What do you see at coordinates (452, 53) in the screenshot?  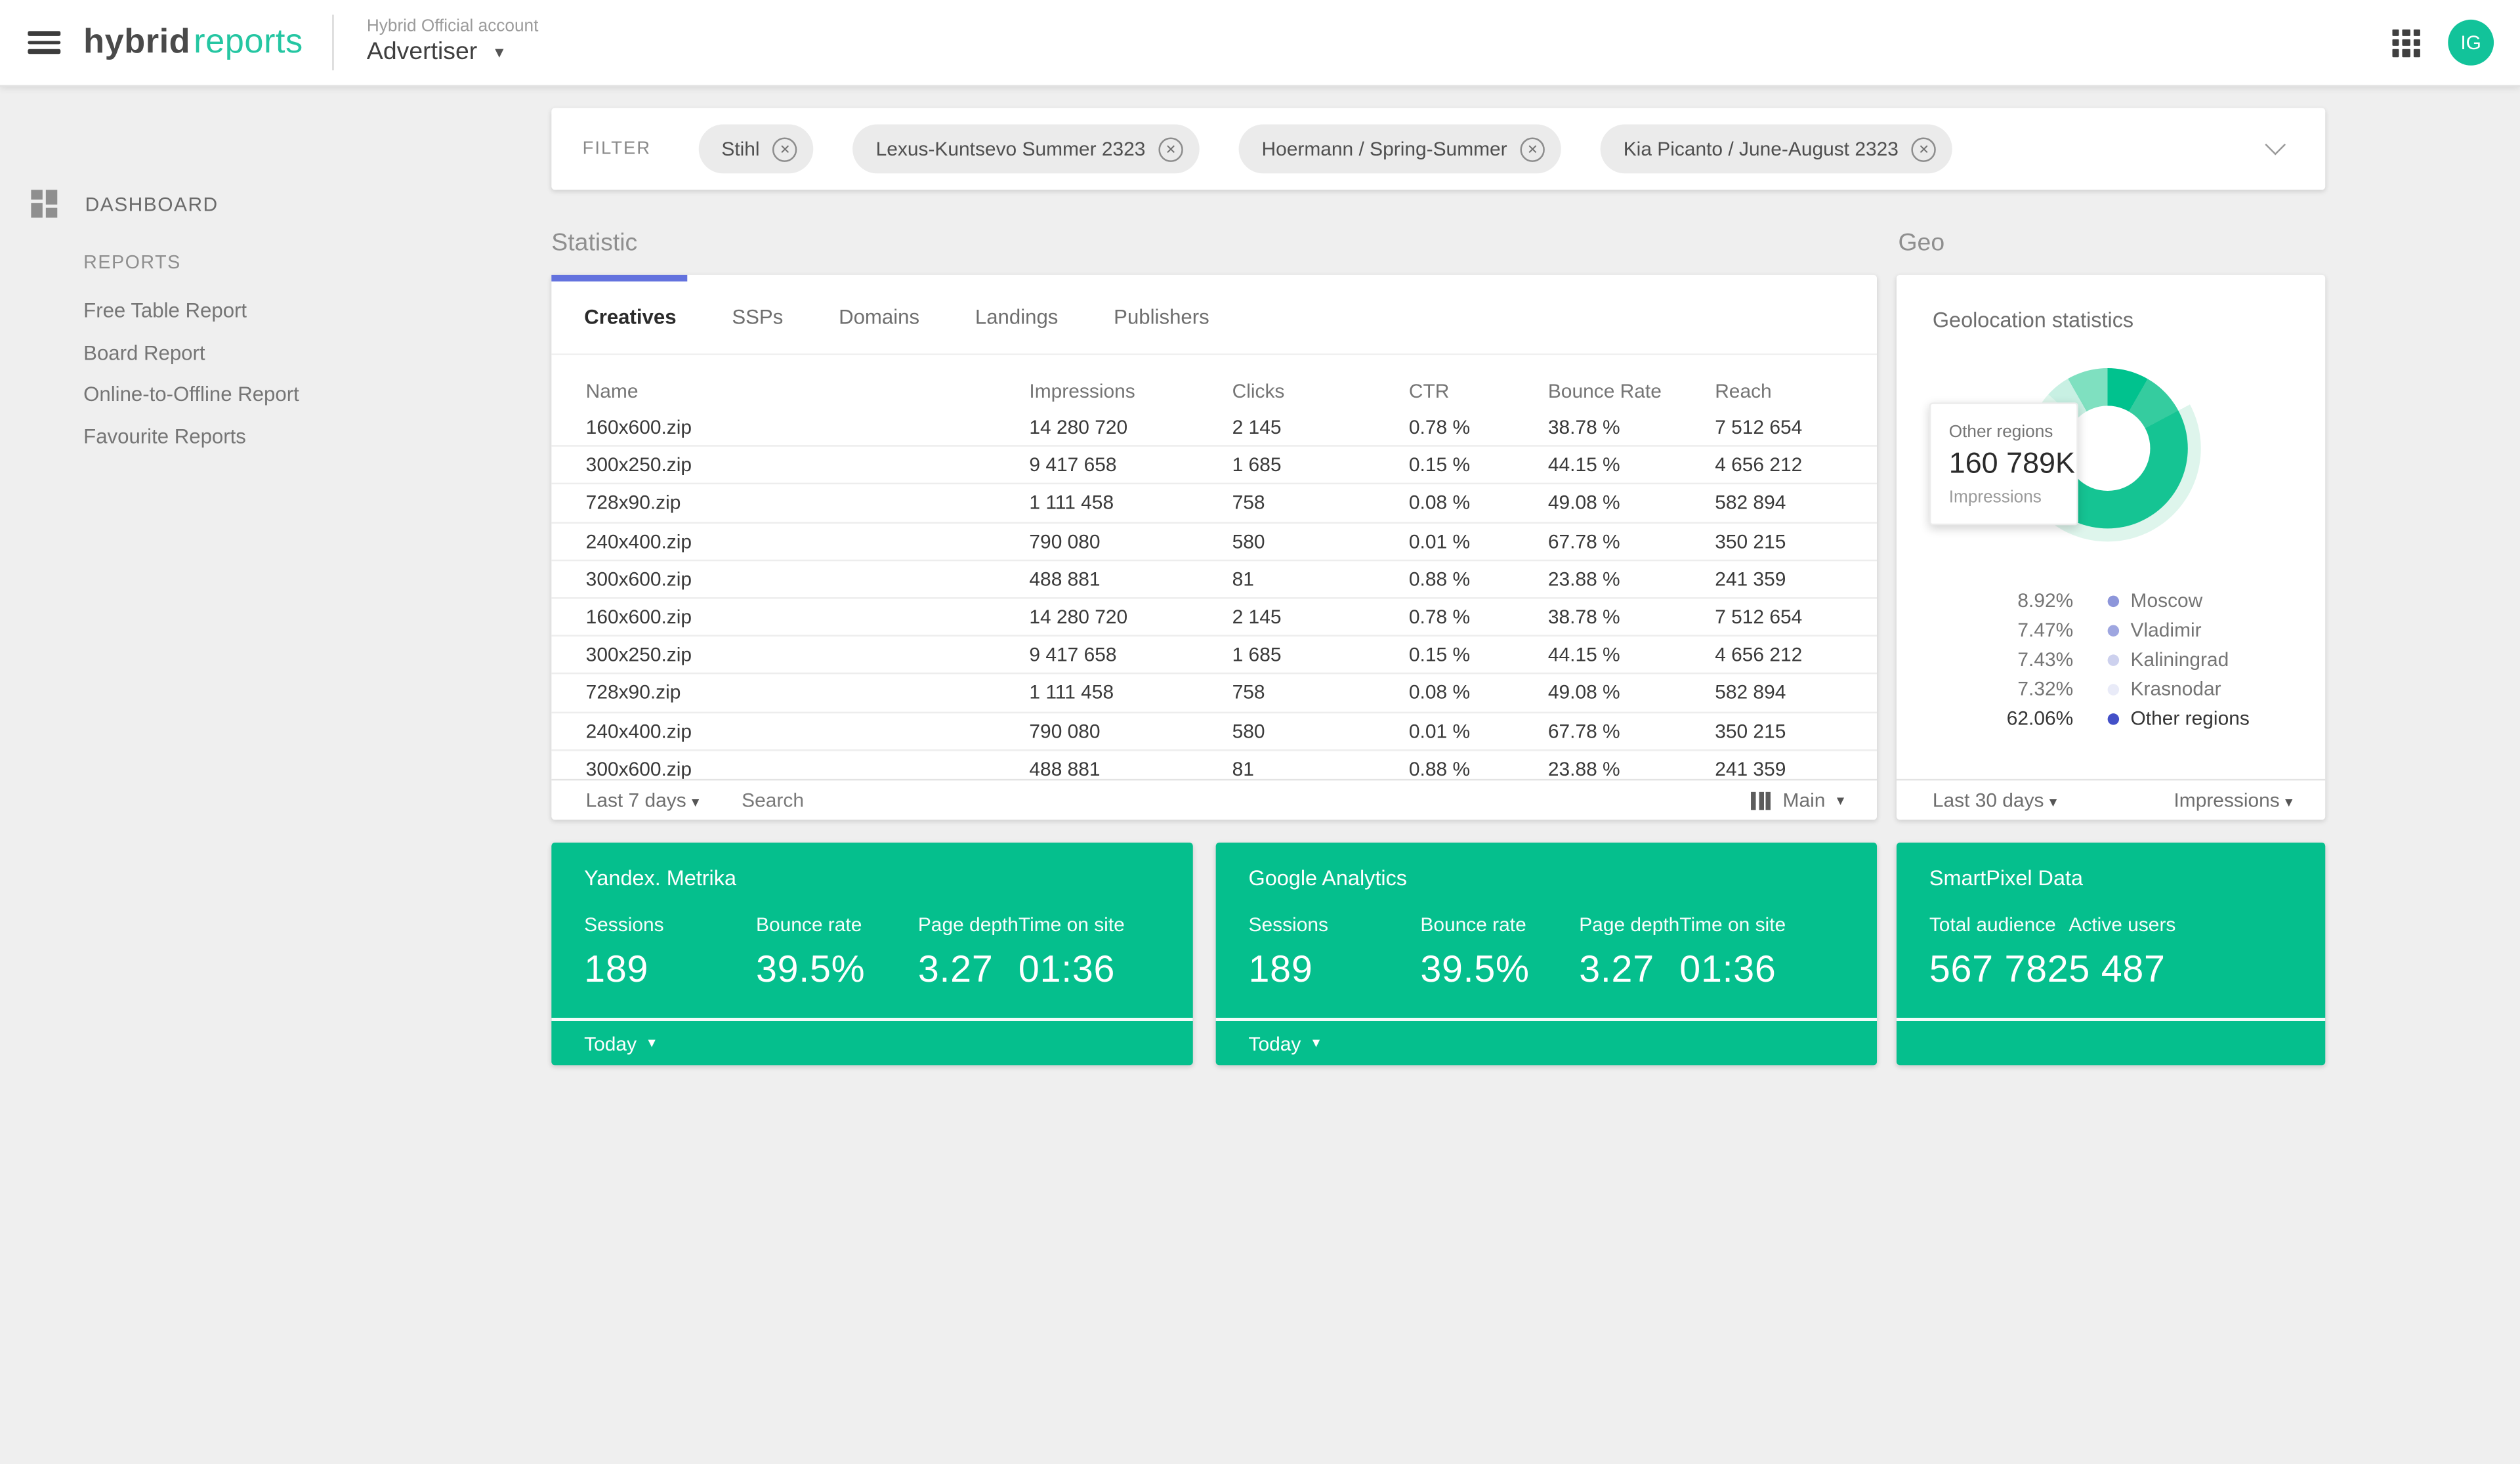 I see `account-name: Advertiser ▼` at bounding box center [452, 53].